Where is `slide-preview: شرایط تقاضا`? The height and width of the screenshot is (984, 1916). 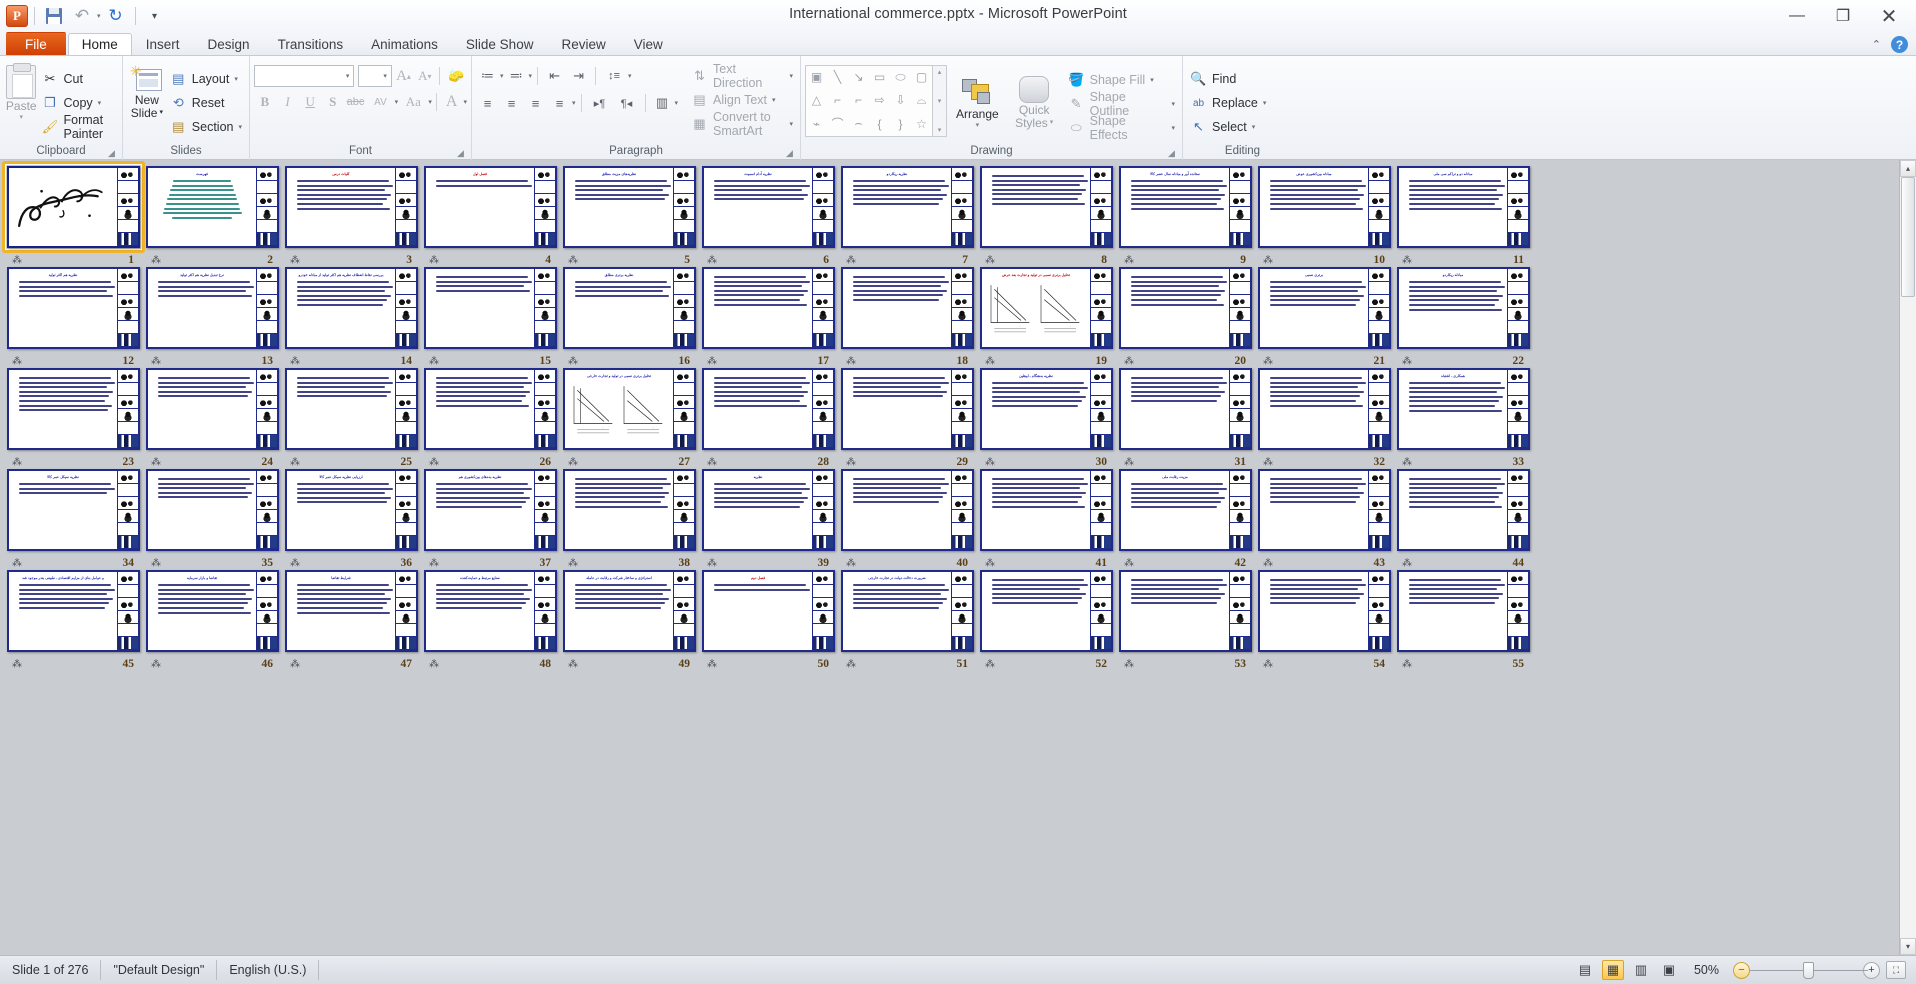
slide-preview: شرایط تقاضا is located at coordinates (351, 611).